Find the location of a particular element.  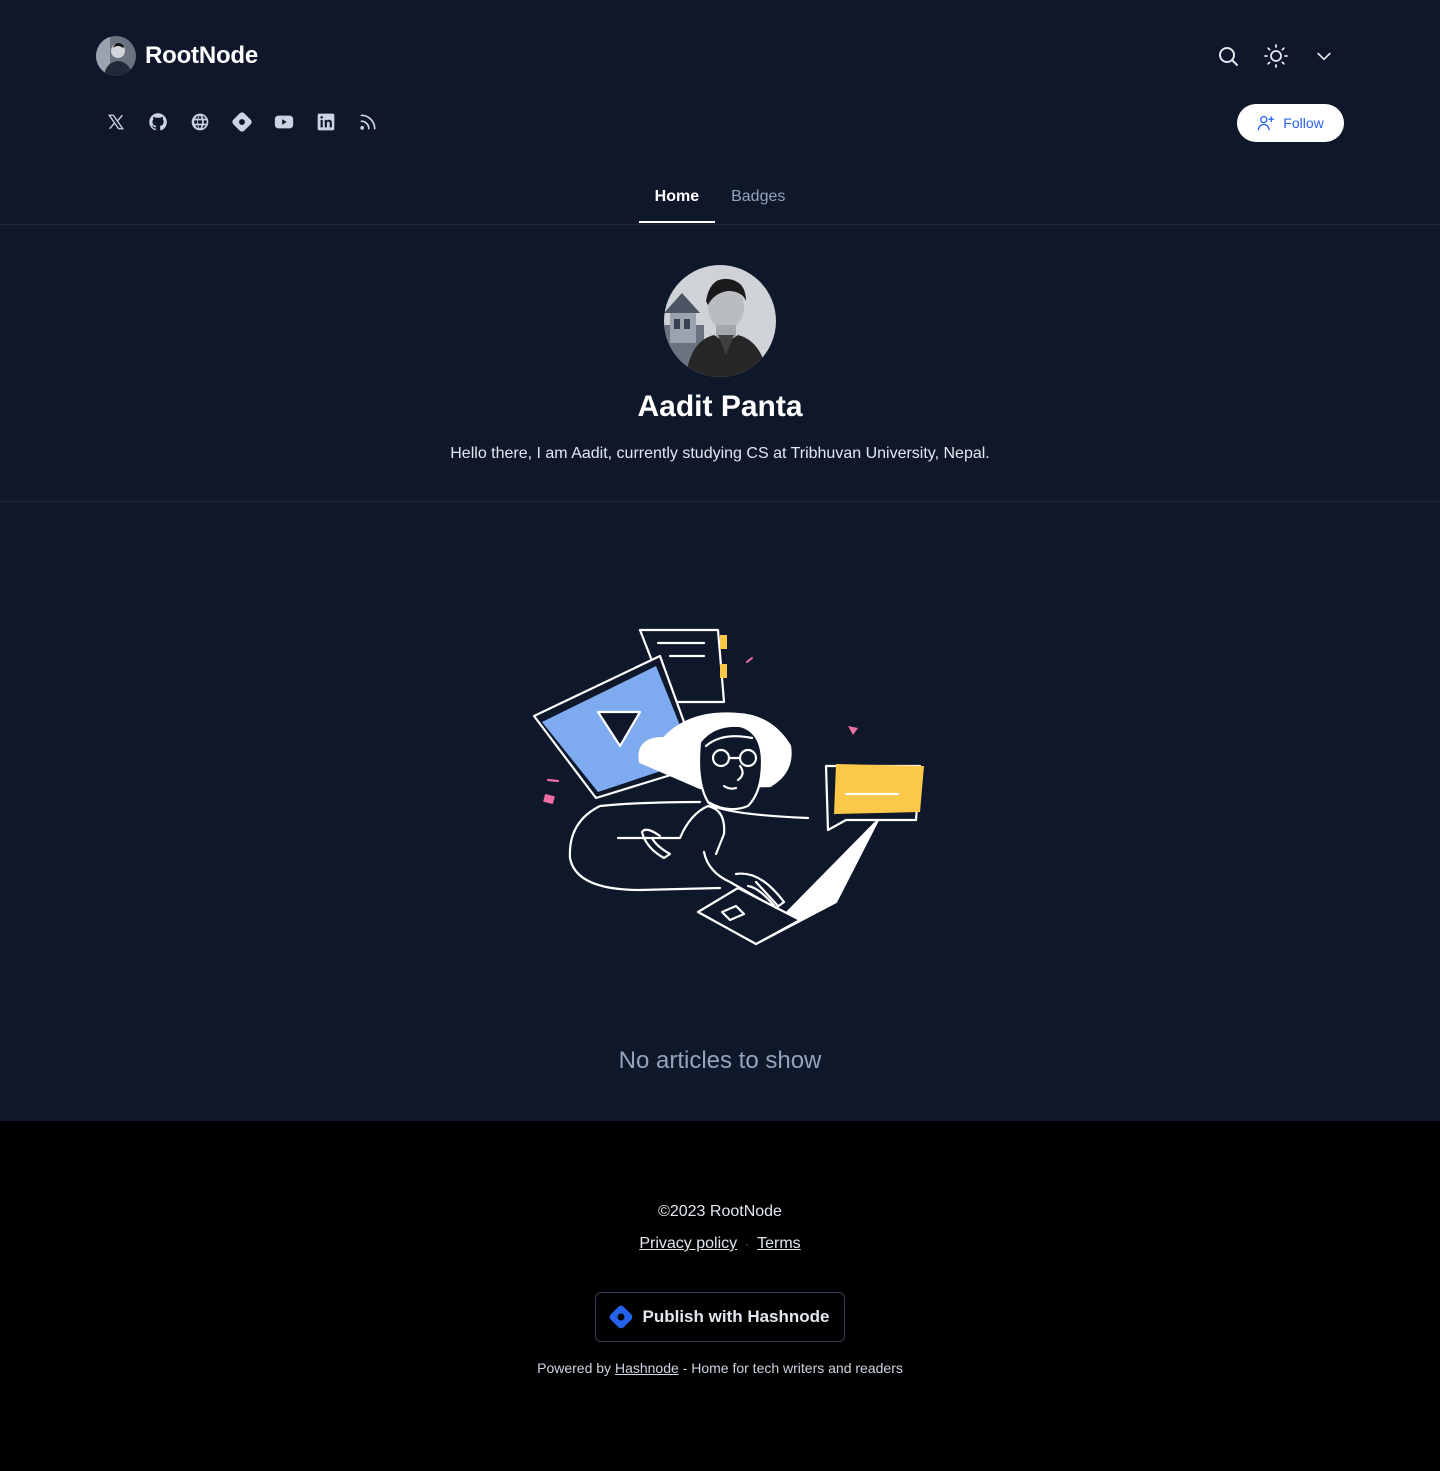

sun-icon is located at coordinates (1276, 56).